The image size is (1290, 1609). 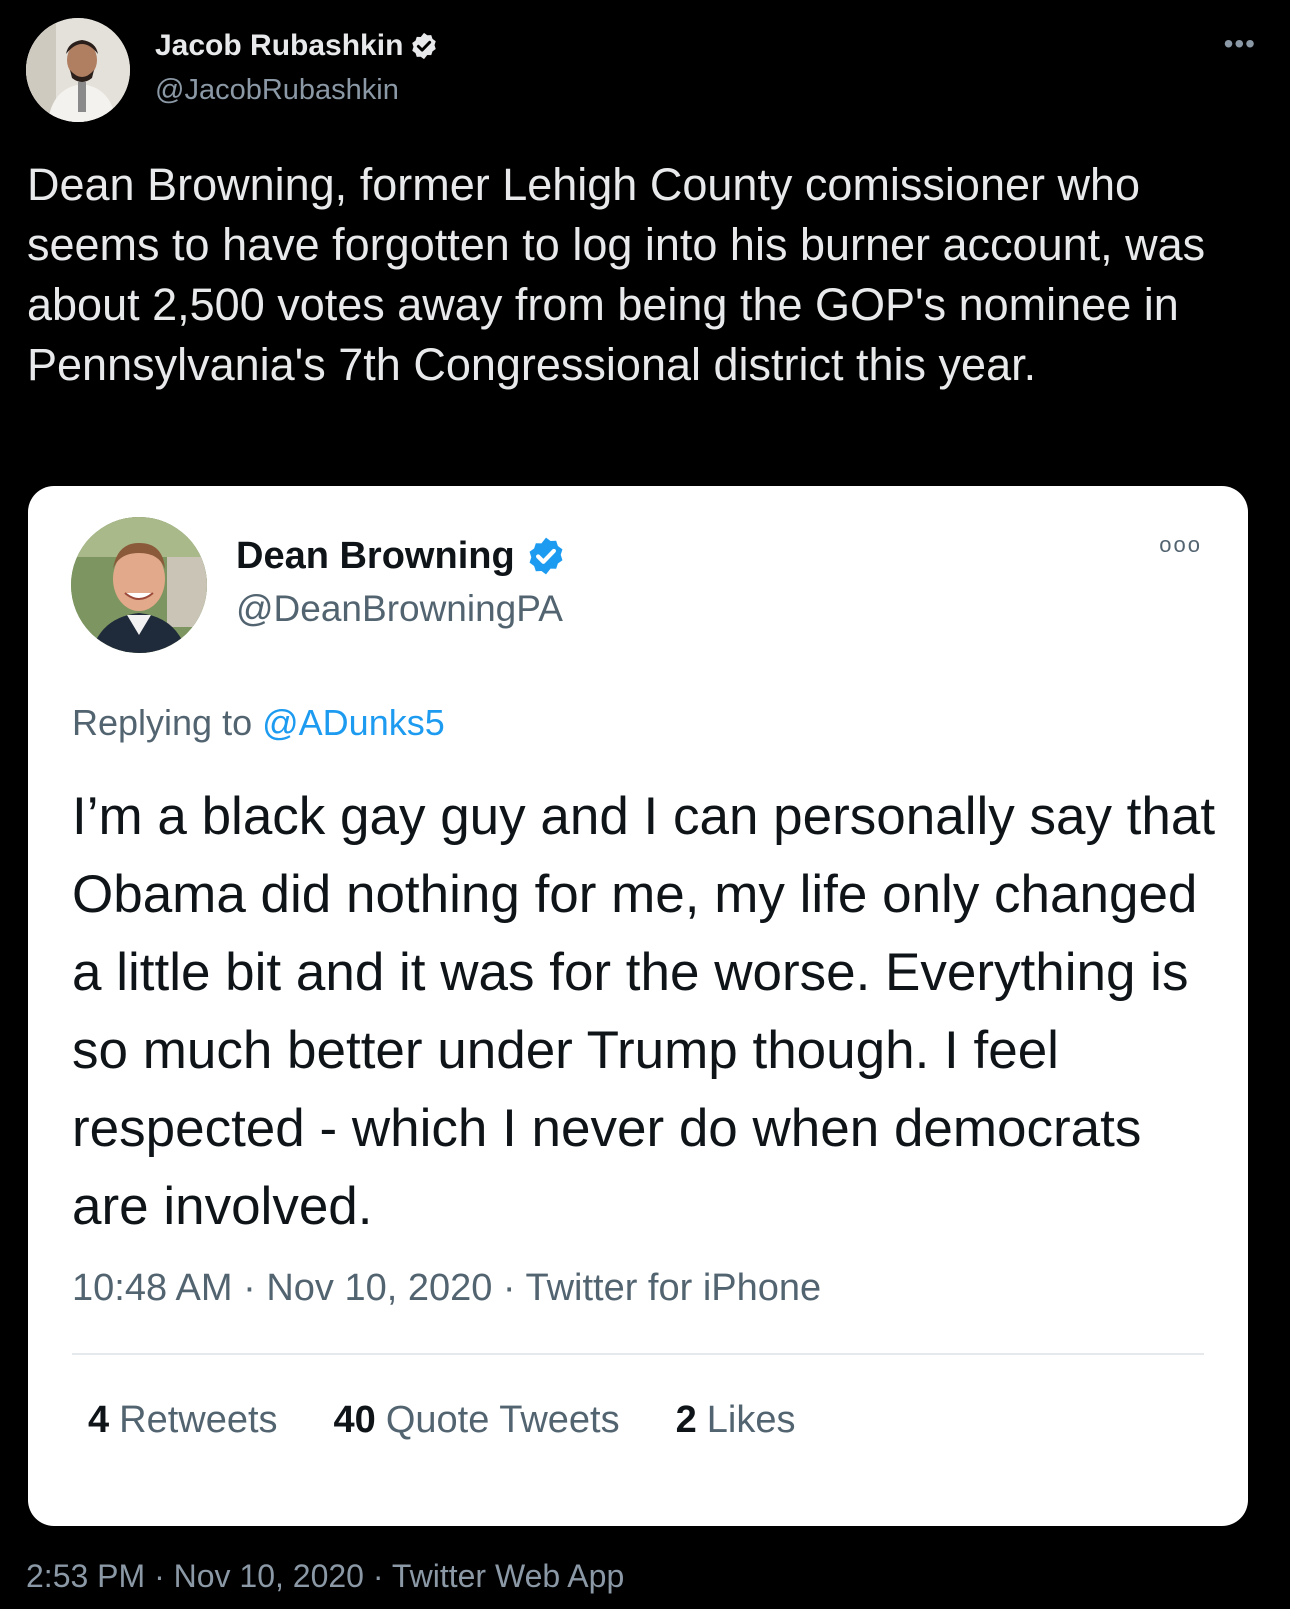 I want to click on replying-mention-link: @ADunks5, so click(x=353, y=722).